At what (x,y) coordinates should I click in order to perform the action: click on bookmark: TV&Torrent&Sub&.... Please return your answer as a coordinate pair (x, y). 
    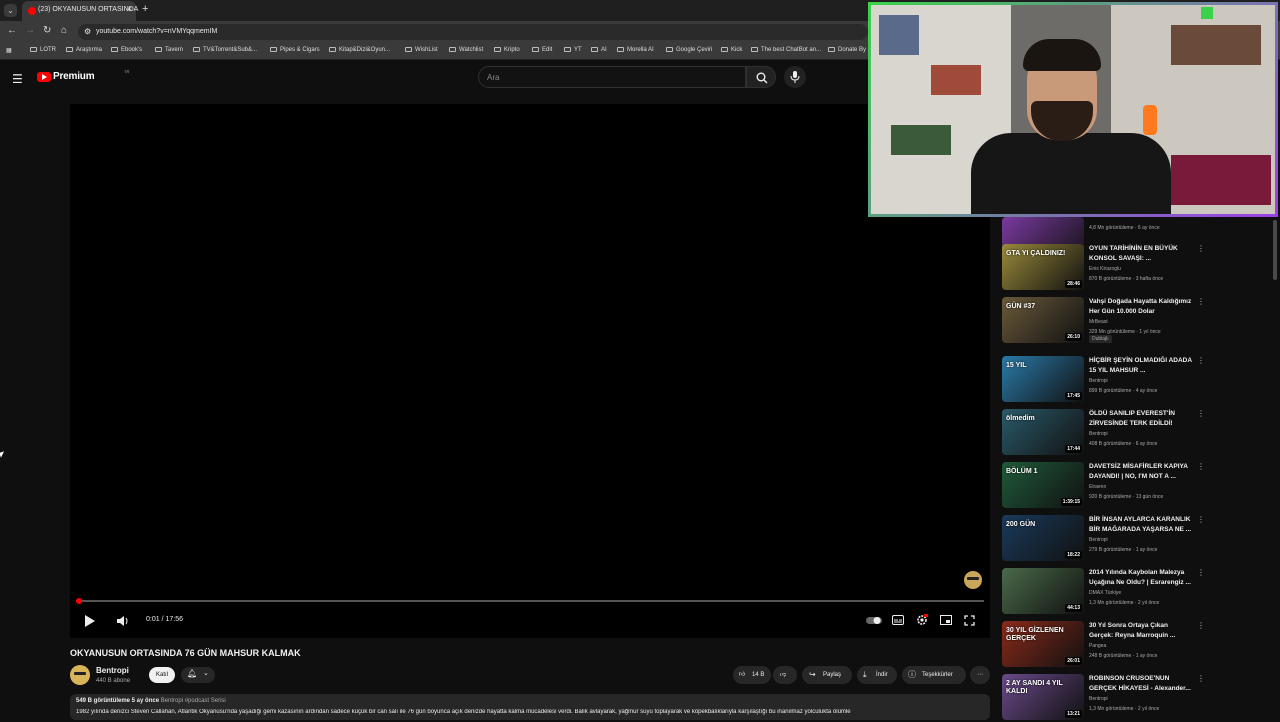
    Looking at the image, I should click on (225, 50).